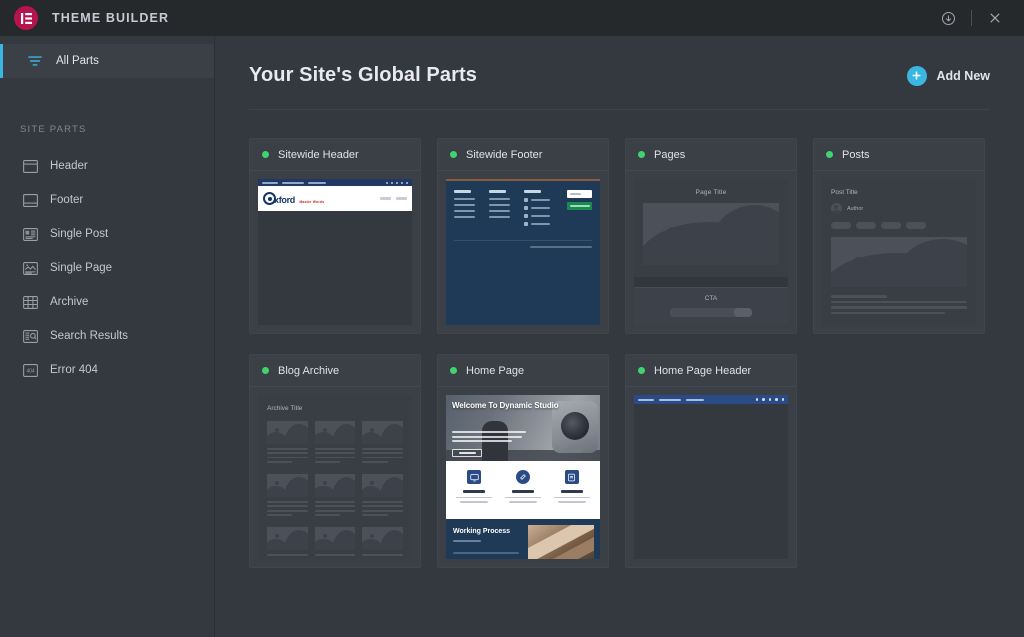 This screenshot has height=637, width=1024. What do you see at coordinates (523, 490) in the screenshot?
I see `preview-features` at bounding box center [523, 490].